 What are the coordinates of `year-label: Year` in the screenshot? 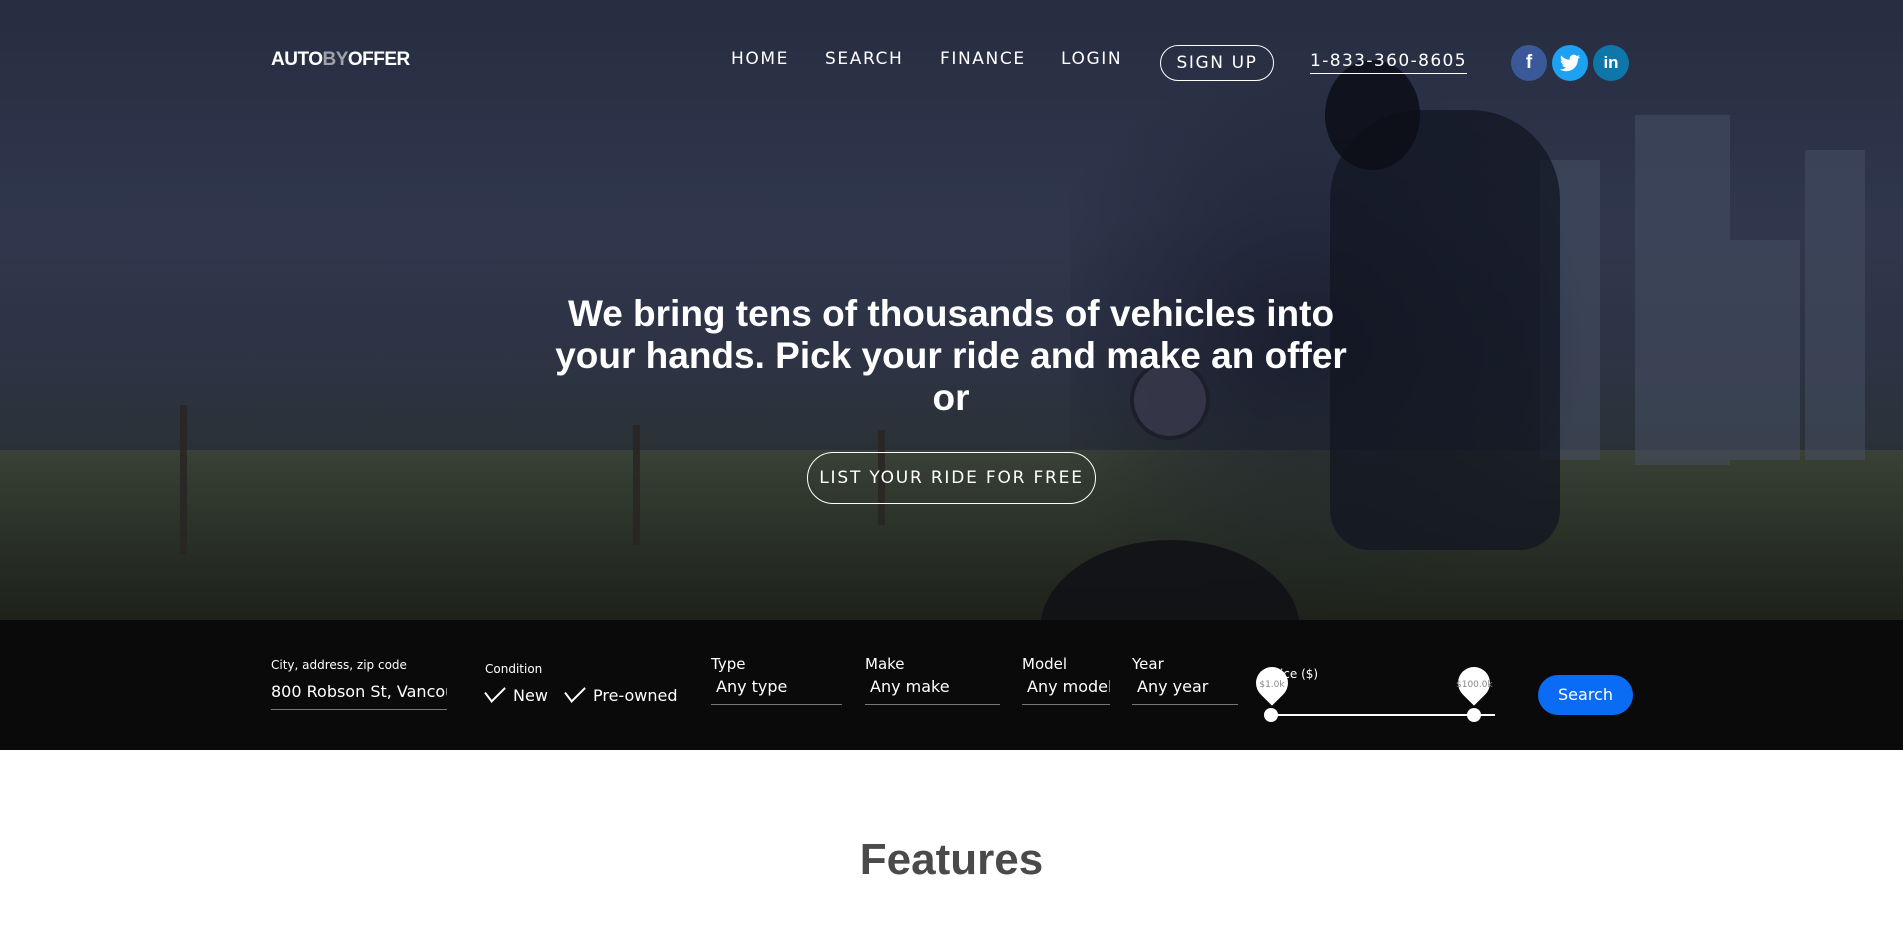 It's located at (1148, 664).